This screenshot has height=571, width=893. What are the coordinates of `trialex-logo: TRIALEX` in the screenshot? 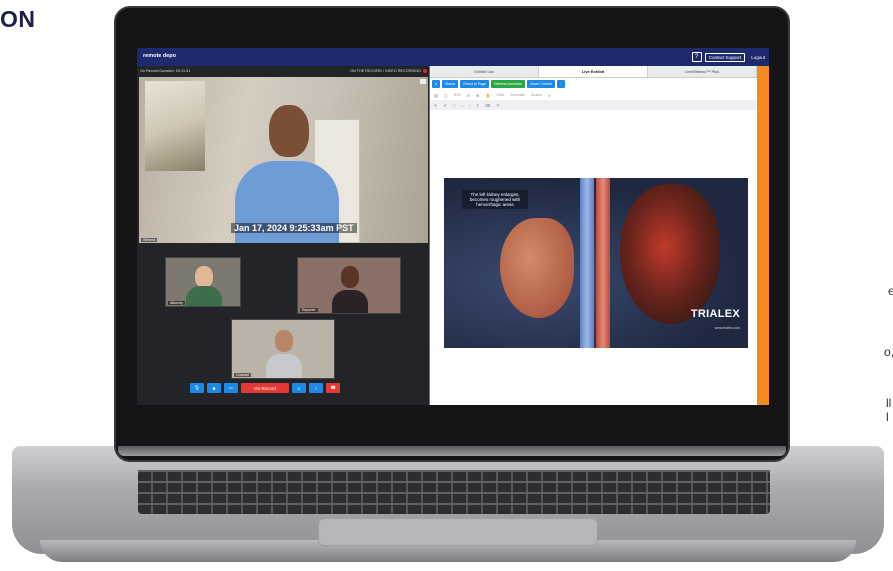 It's located at (715, 314).